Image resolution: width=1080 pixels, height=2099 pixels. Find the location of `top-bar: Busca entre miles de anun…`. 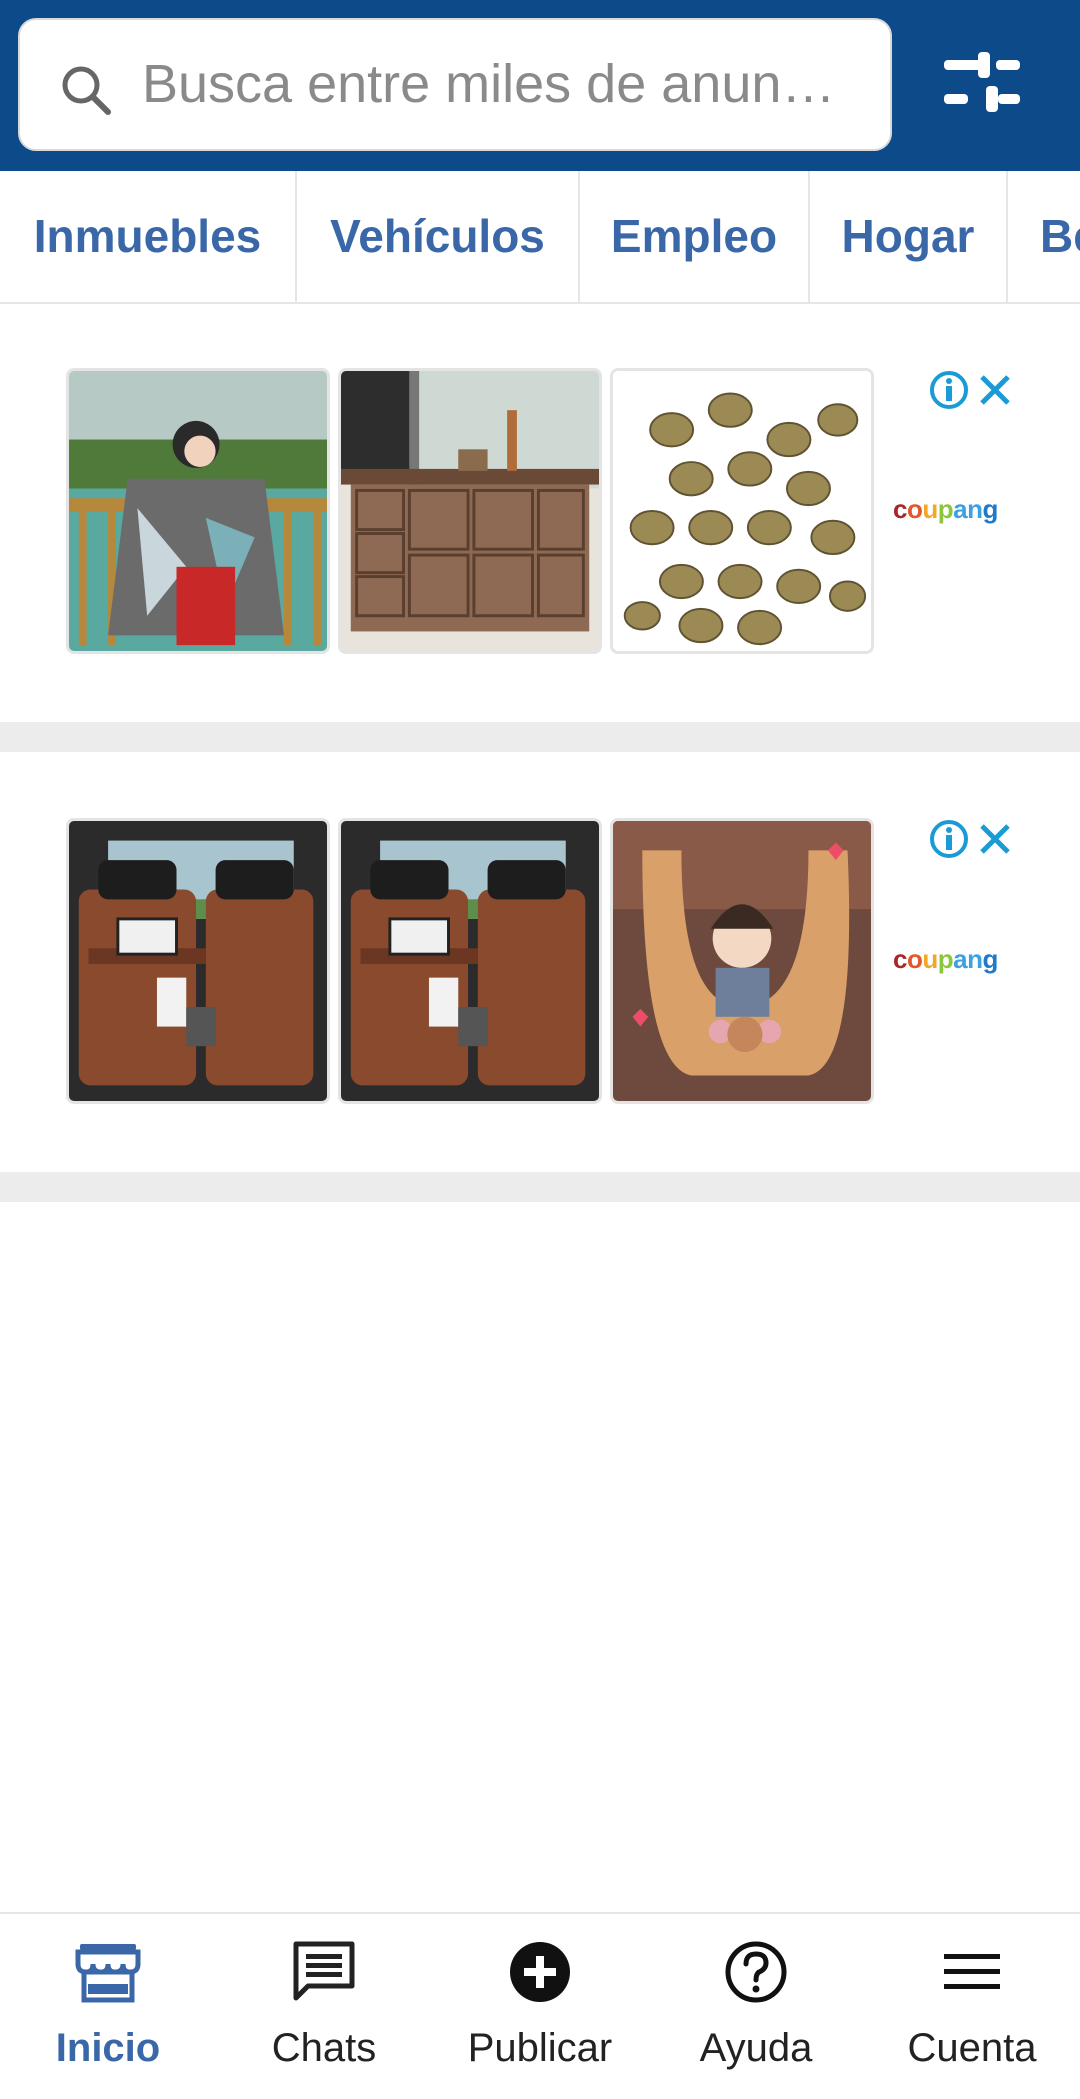

top-bar: Busca entre miles de anun… is located at coordinates (540, 85).